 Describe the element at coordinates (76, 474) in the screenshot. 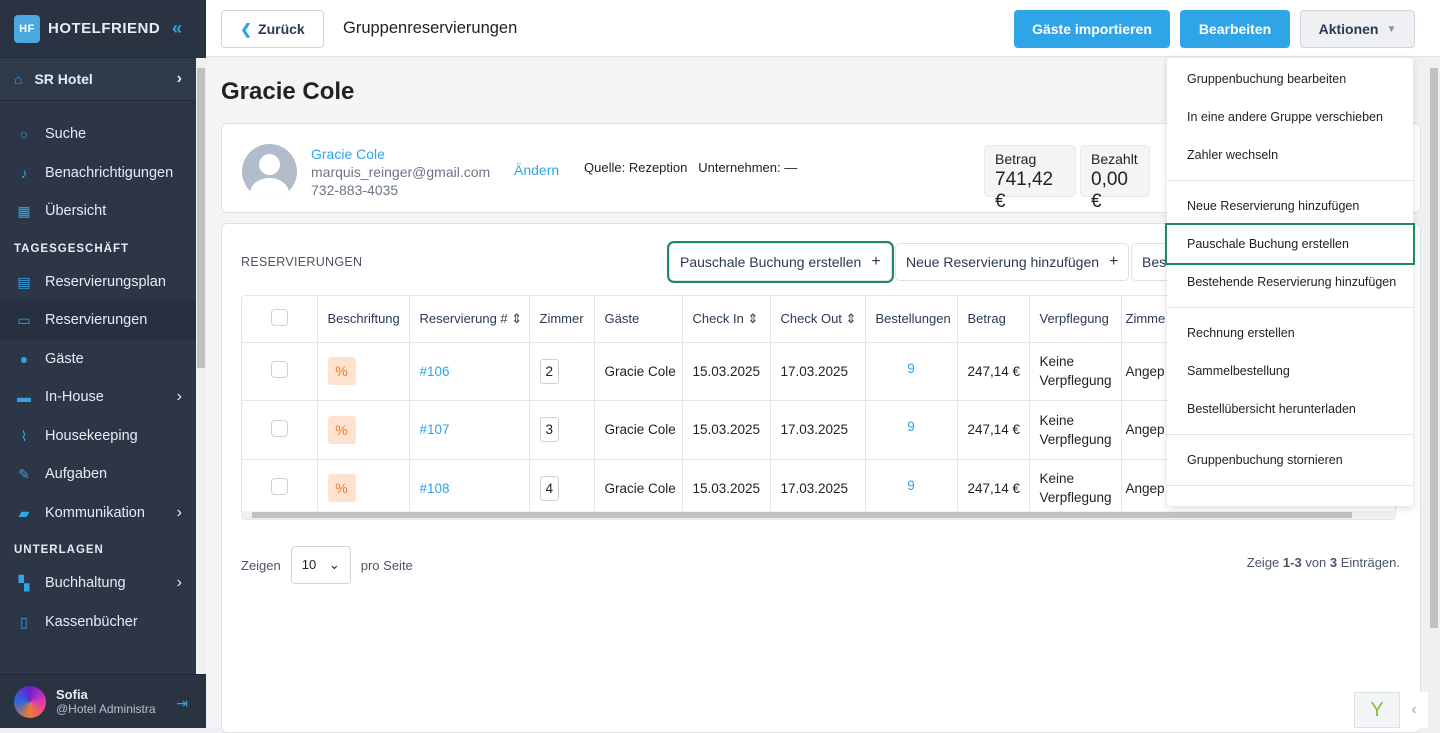

I see `label: Aufgaben` at that location.